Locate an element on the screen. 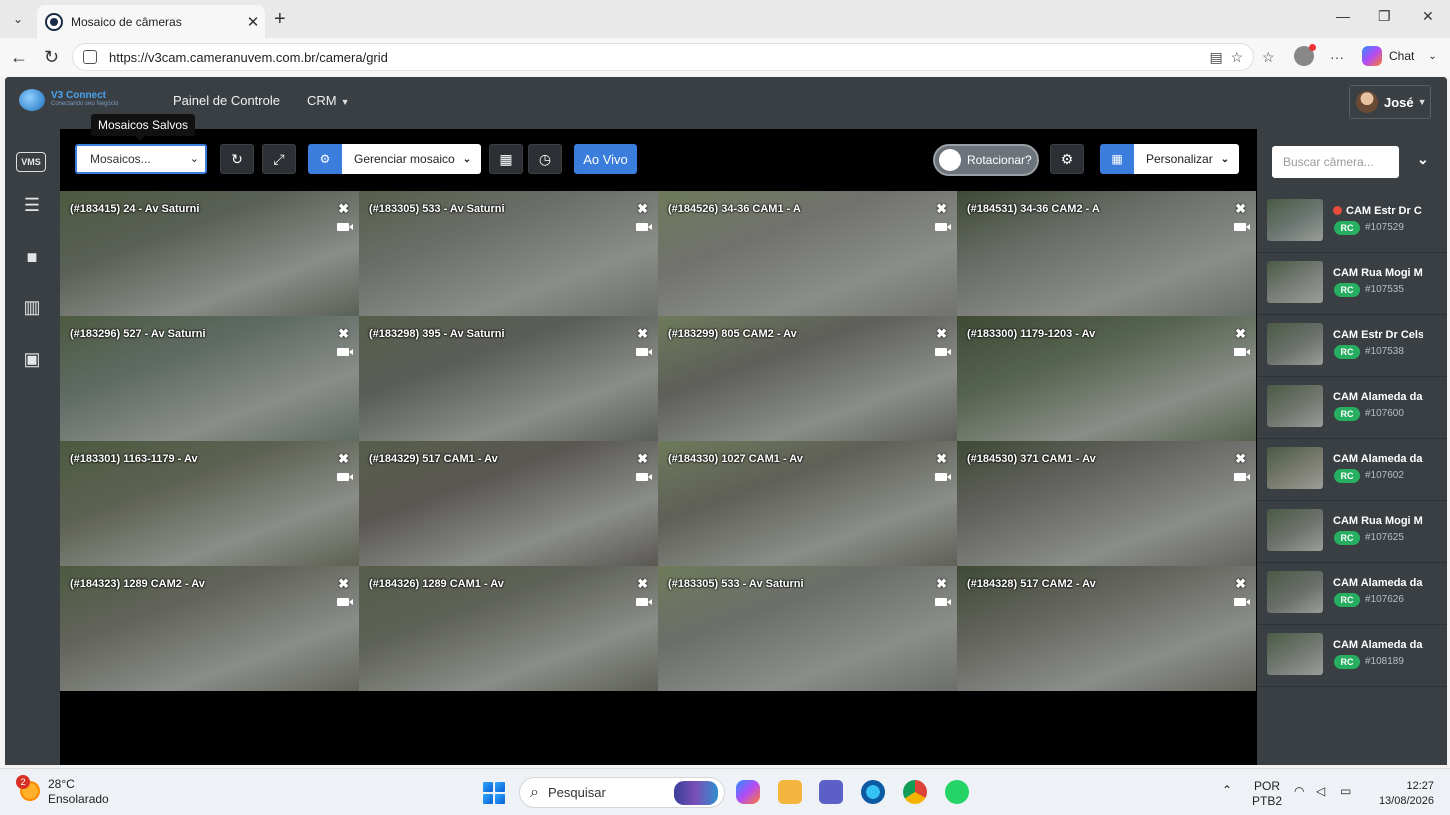 This screenshot has width=1450, height=815. tab-close-icon: ✕ is located at coordinates (253, 22).